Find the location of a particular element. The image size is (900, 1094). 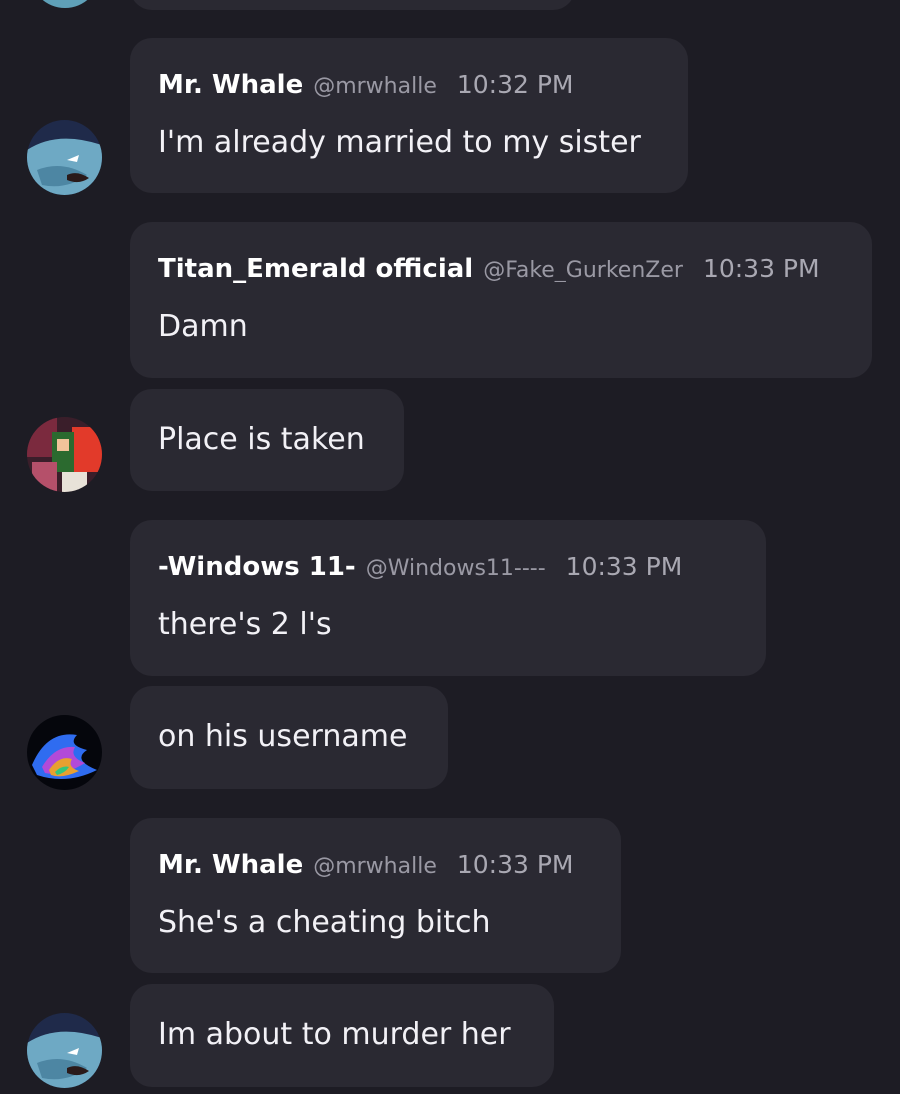

message-bubble: Im about to murder her is located at coordinates (342, 1035).